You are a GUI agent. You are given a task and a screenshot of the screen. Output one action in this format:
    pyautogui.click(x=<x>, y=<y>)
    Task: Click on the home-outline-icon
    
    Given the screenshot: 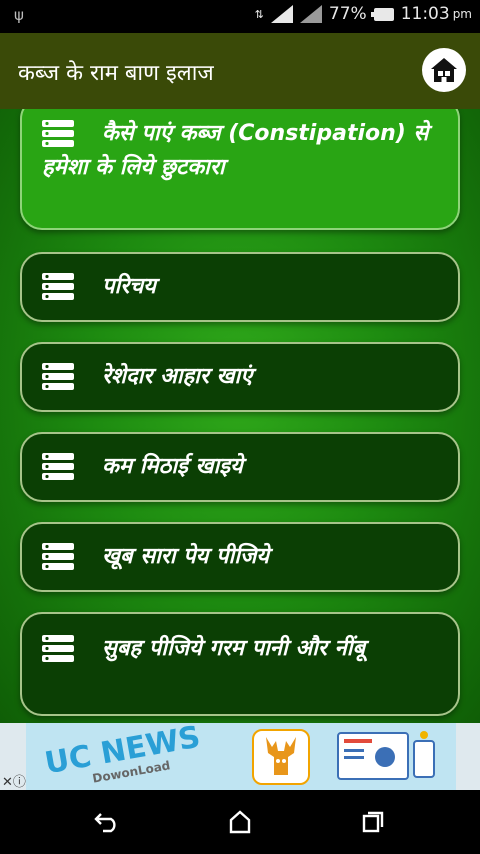 What is the action you would take?
    pyautogui.click(x=240, y=822)
    